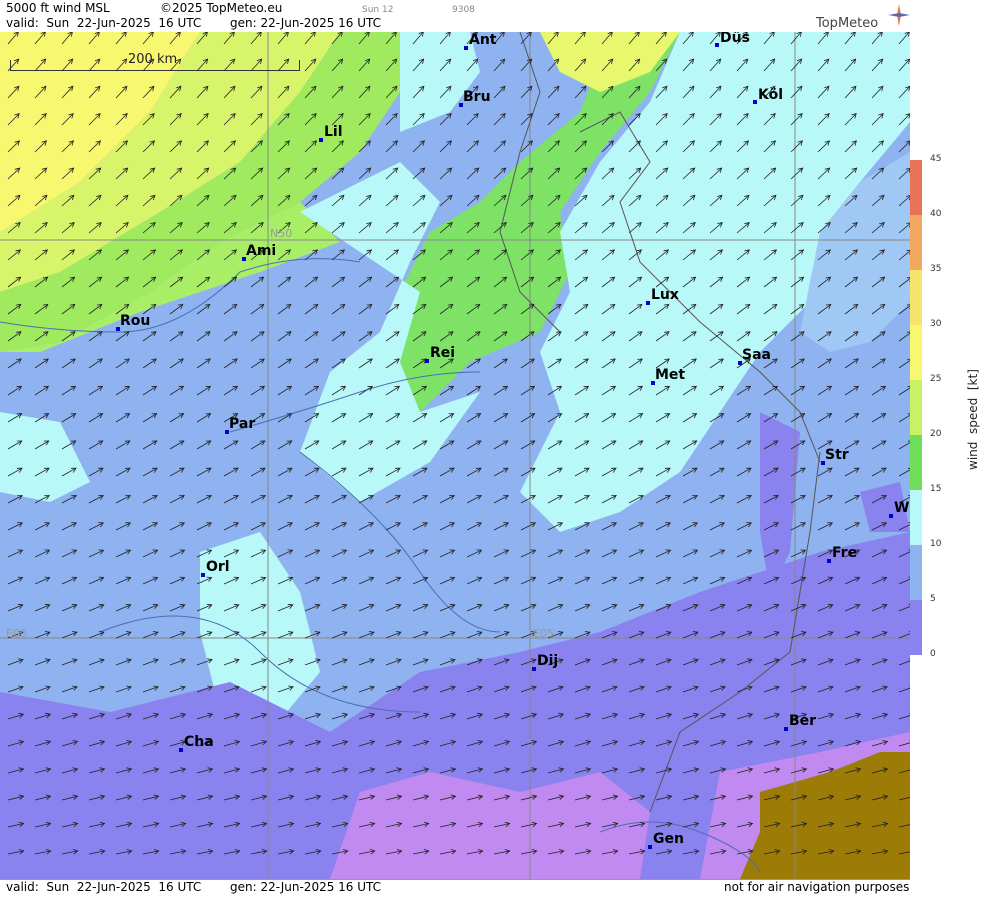 The height and width of the screenshot is (897, 1000). Describe the element at coordinates (899, 15) in the screenshot. I see `compass-icon` at that location.